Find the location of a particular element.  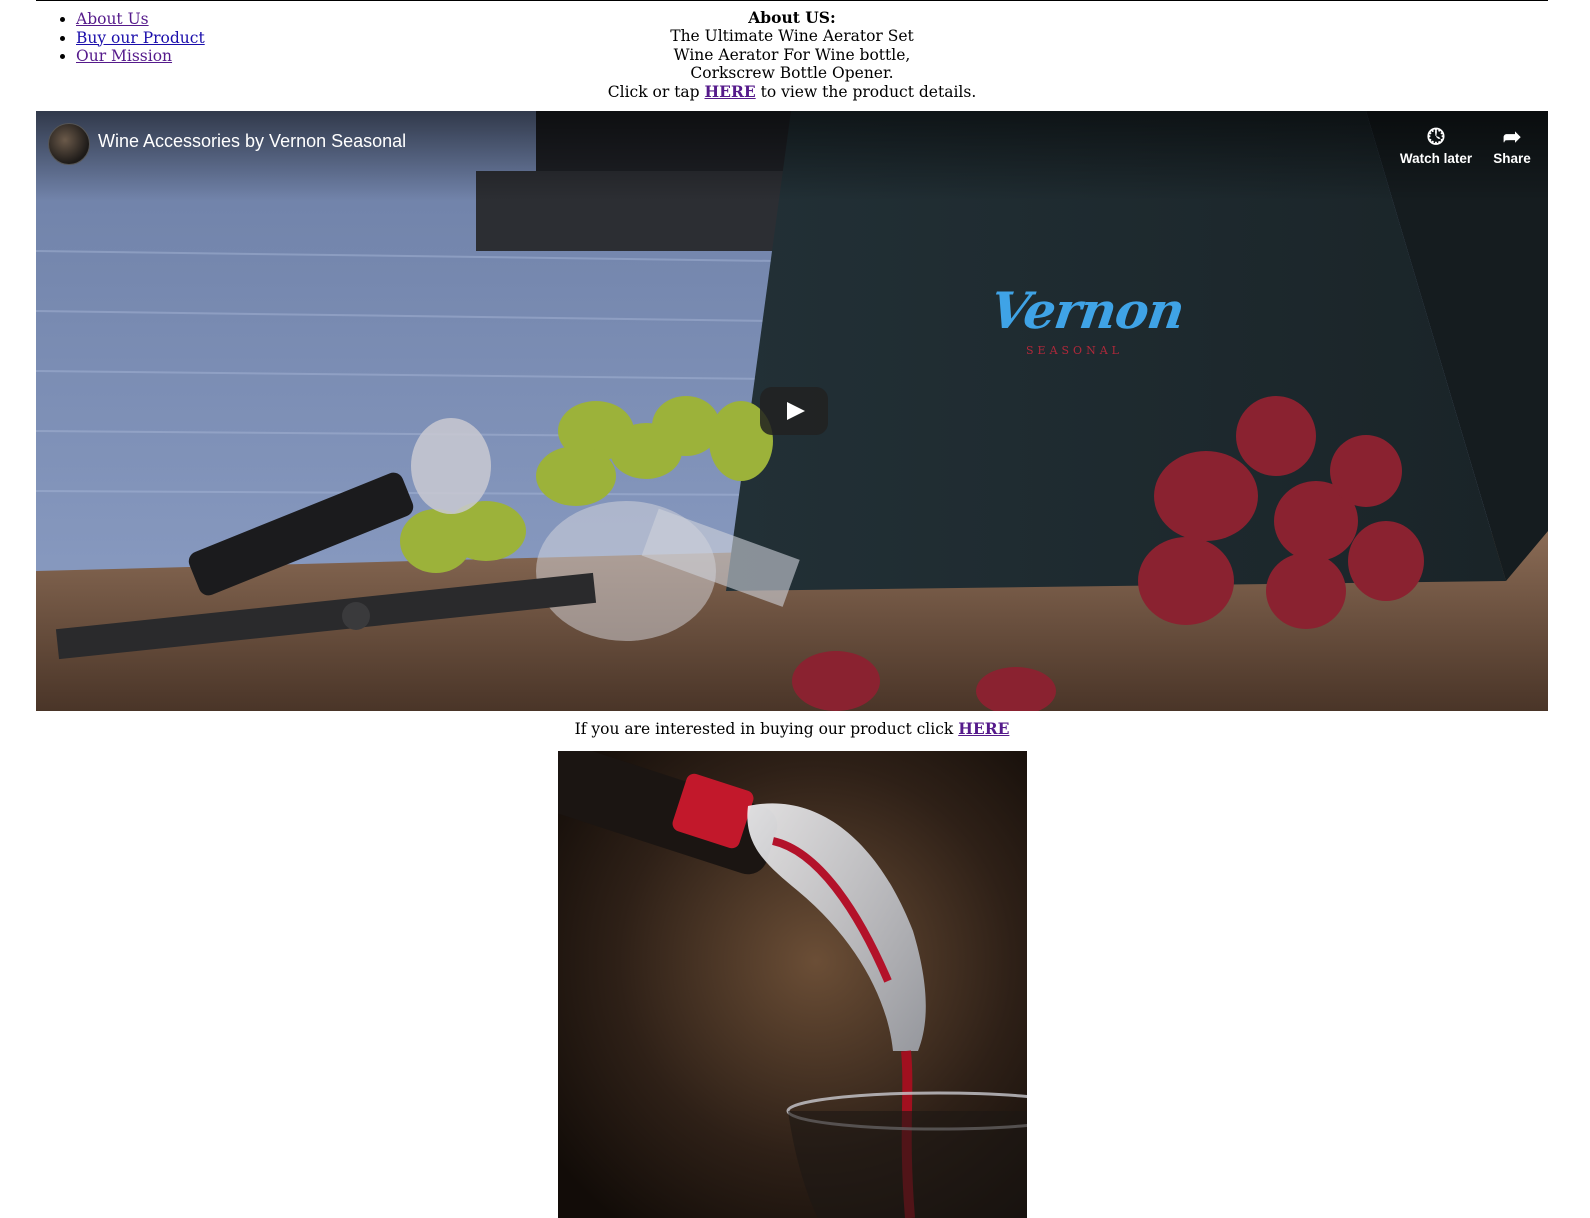

watch-later-button: 🕓︎ Watch later is located at coordinates (1436, 144).